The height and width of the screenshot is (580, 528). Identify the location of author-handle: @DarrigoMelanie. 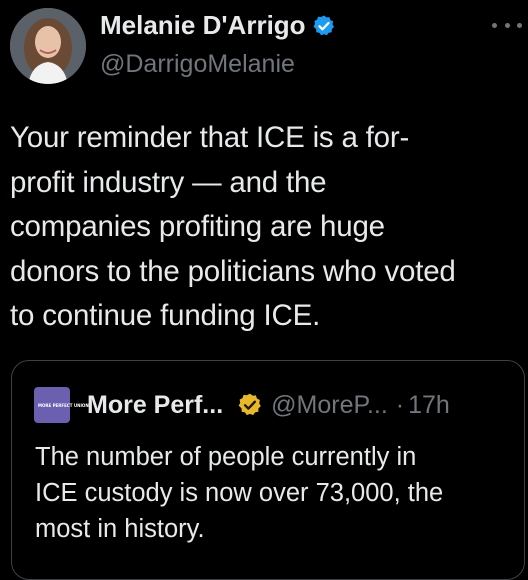
(197, 64).